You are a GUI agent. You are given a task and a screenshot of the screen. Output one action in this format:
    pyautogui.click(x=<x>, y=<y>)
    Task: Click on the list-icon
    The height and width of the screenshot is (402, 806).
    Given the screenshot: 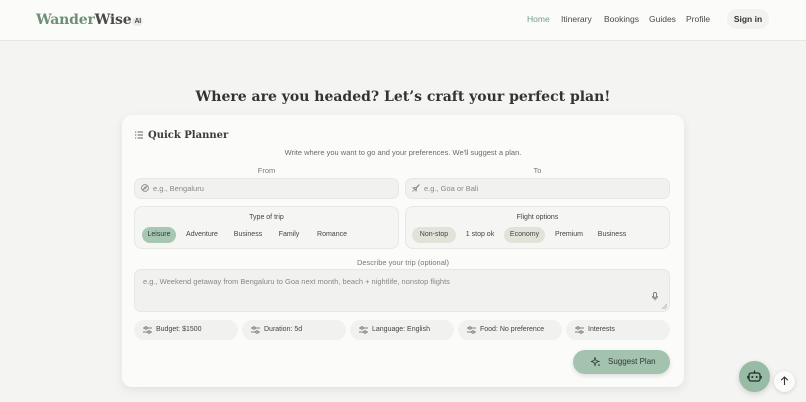 What is the action you would take?
    pyautogui.click(x=139, y=135)
    